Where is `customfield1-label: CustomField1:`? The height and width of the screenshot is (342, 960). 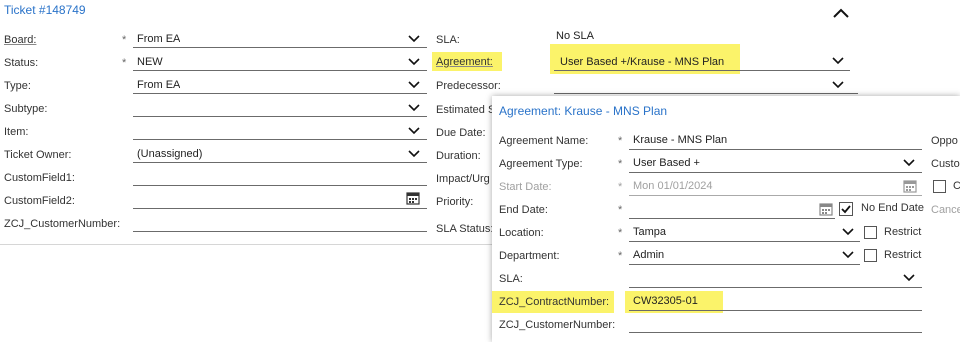 customfield1-label: CustomField1: is located at coordinates (39, 178).